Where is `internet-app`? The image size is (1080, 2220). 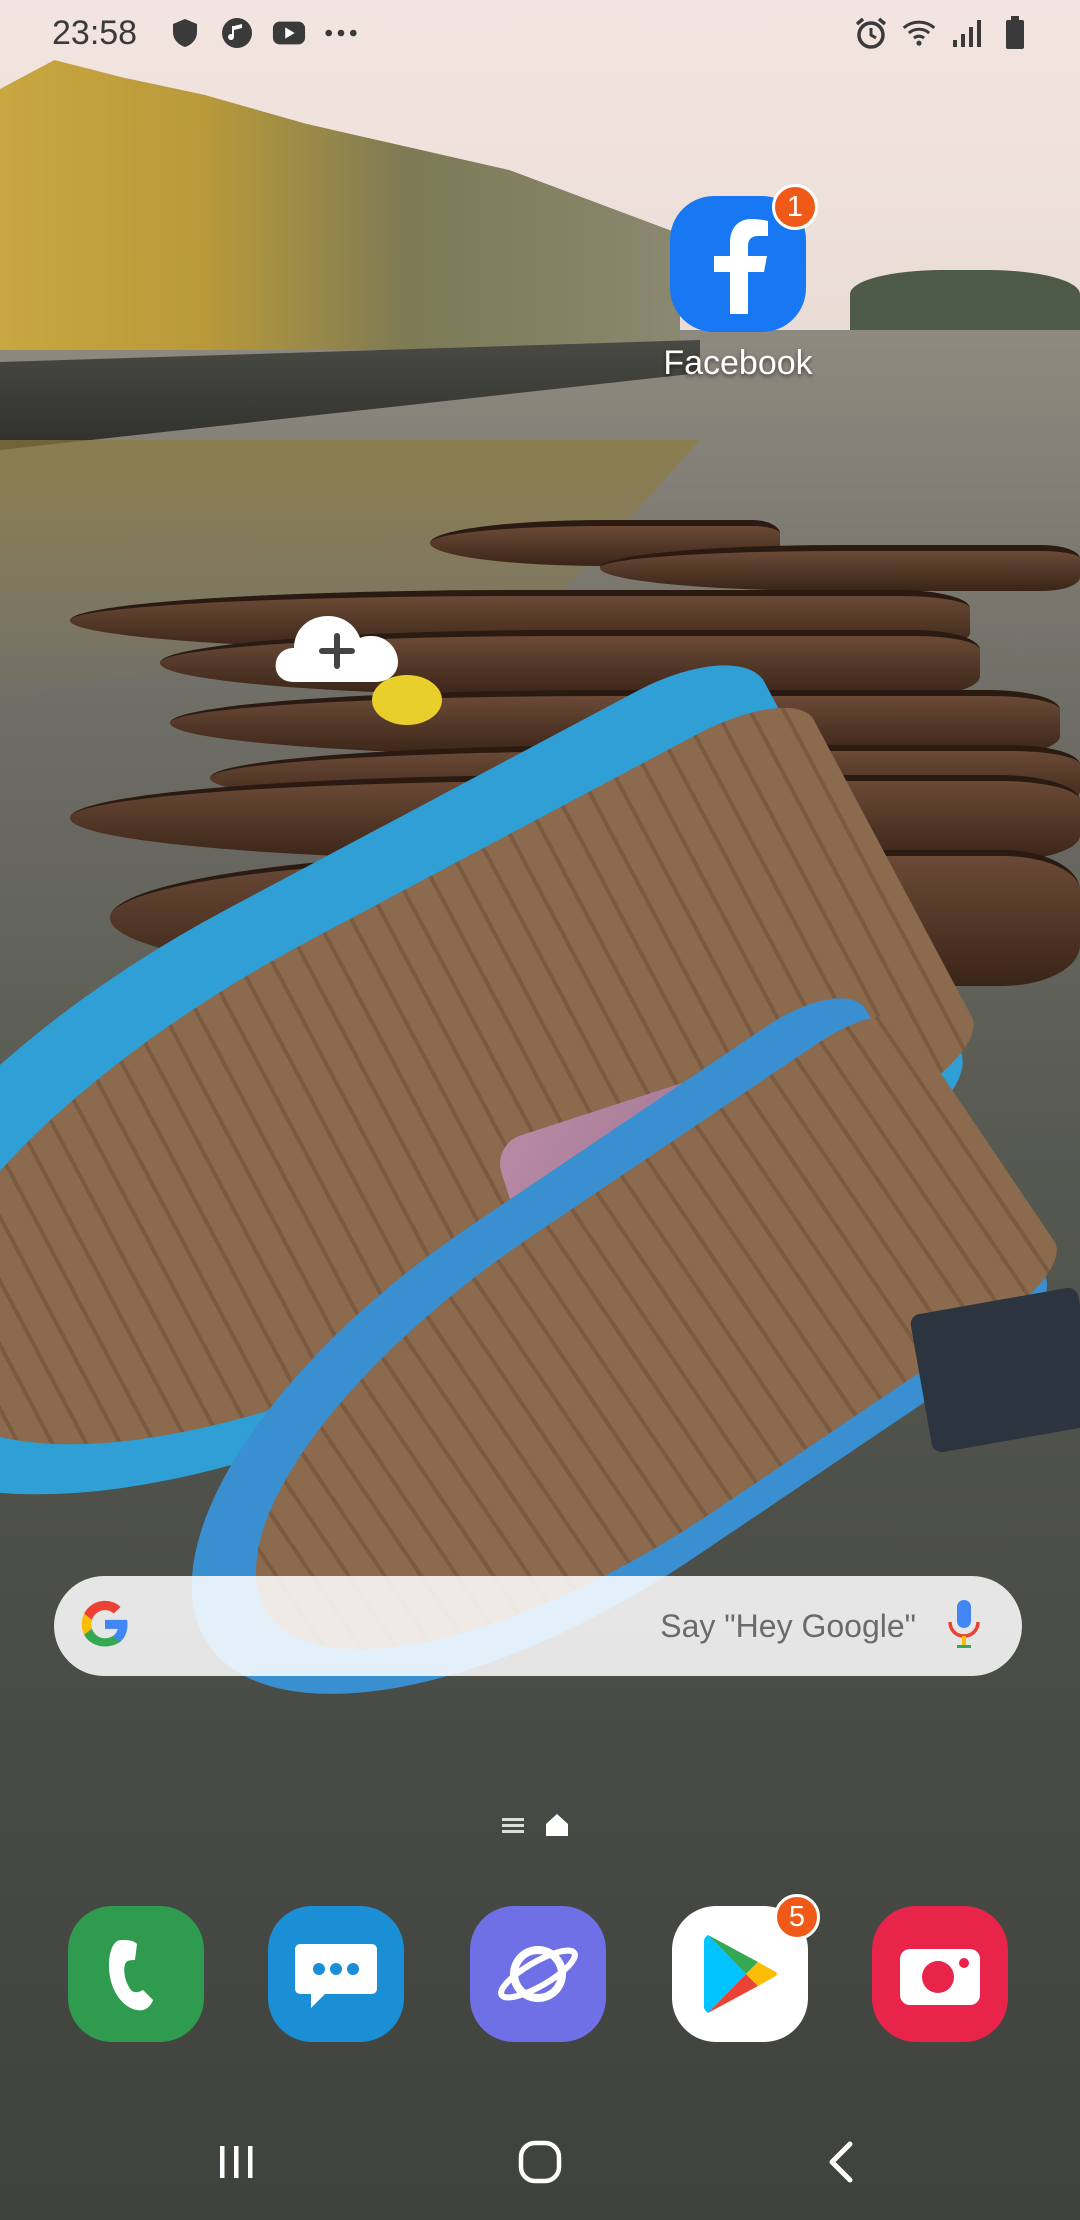 internet-app is located at coordinates (538, 1974).